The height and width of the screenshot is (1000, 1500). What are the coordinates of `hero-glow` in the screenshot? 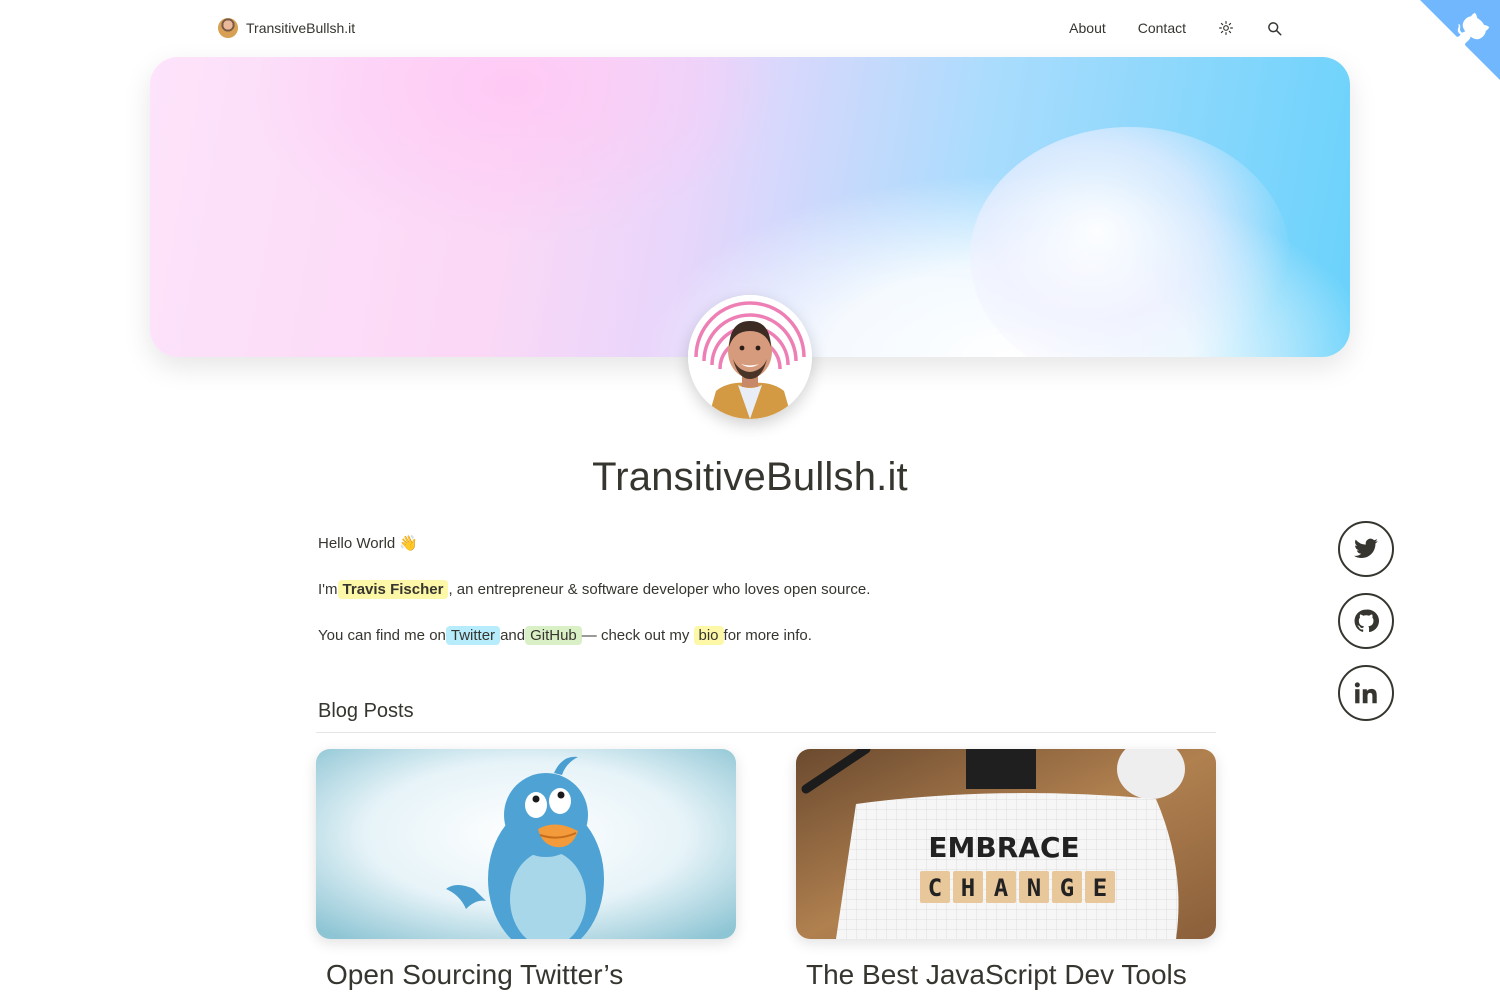 It's located at (1130, 242).